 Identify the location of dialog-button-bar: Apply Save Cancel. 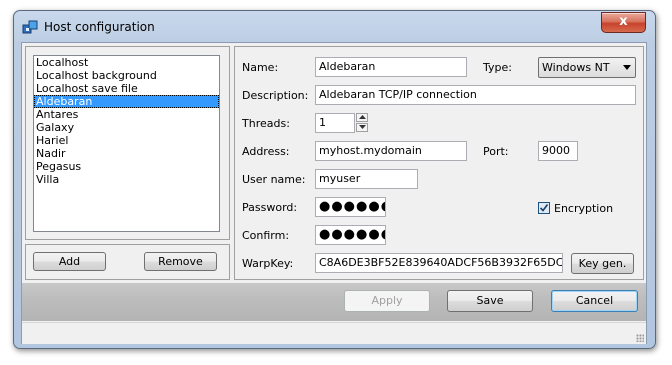
(334, 302).